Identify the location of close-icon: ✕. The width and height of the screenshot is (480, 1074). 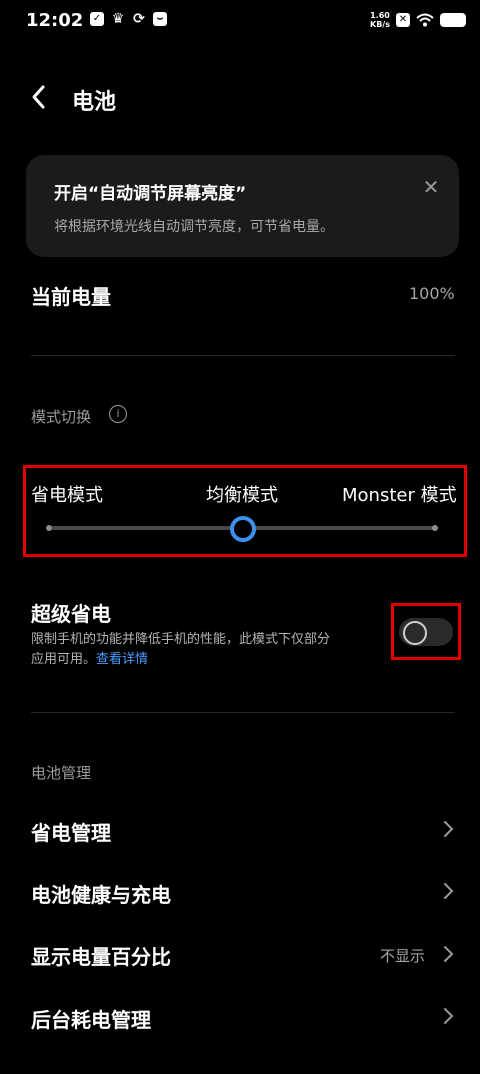
(431, 187).